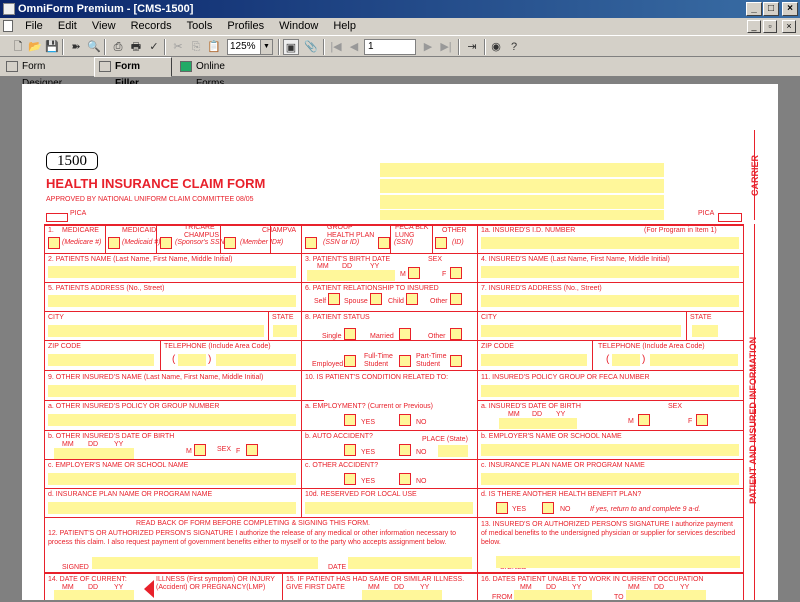 Image resolution: width=800 pixels, height=602 pixels. What do you see at coordinates (172, 391) in the screenshot?
I see `other-insured-name-field` at bounding box center [172, 391].